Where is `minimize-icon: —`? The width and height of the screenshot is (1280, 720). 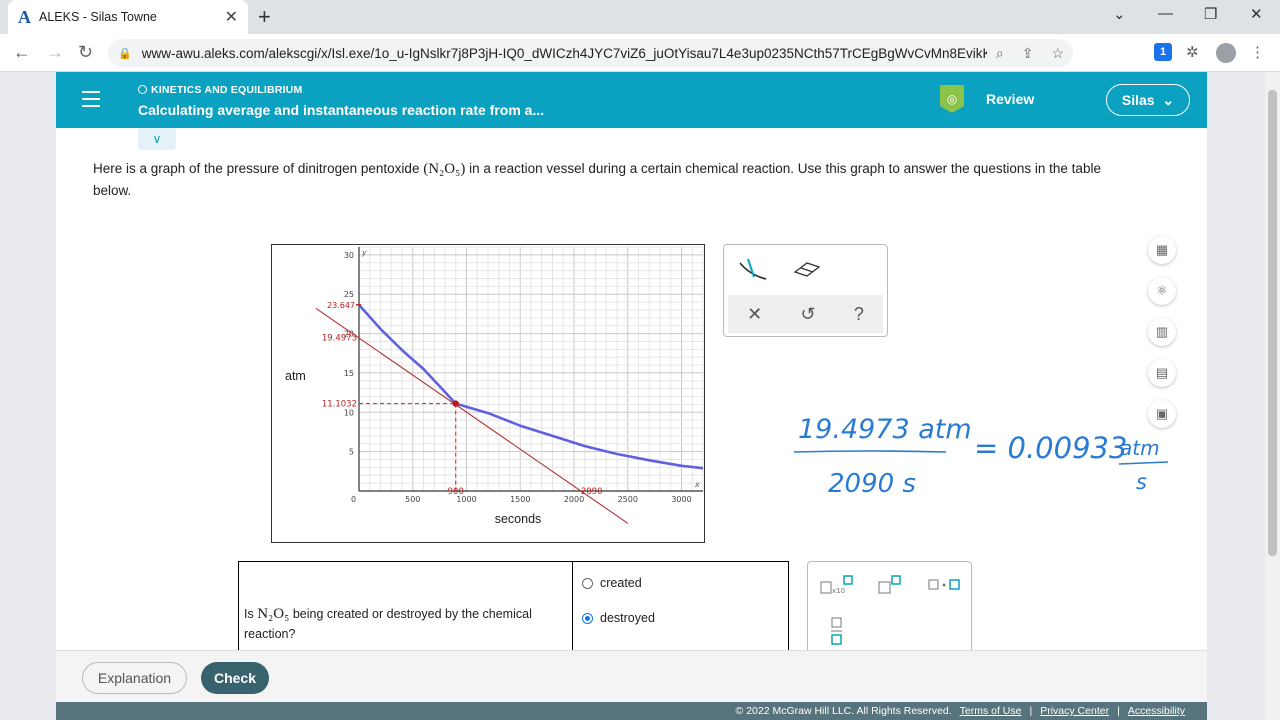 minimize-icon: — is located at coordinates (1165, 13).